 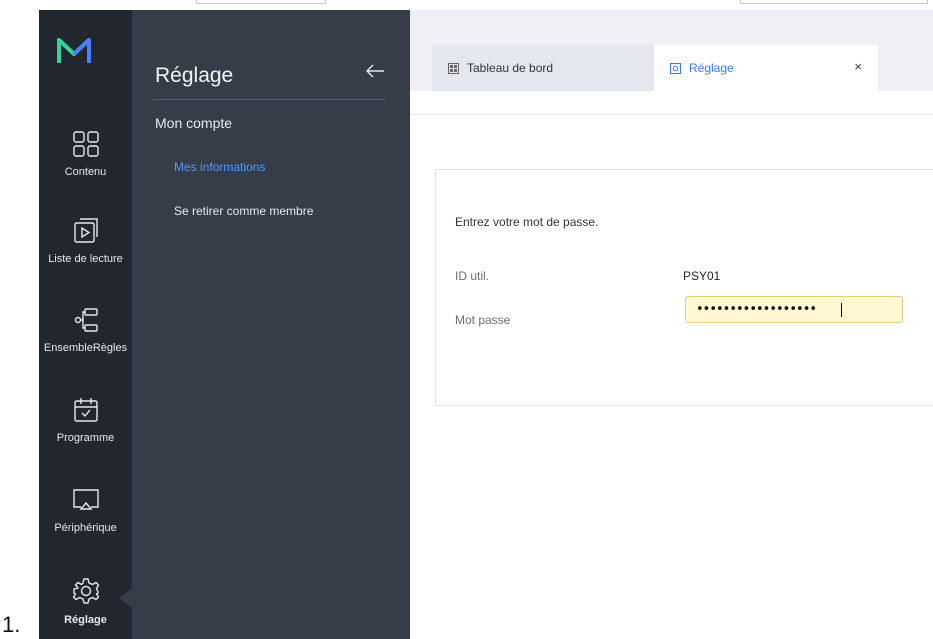 What do you see at coordinates (86, 320) in the screenshot?
I see `ruleset-icon` at bounding box center [86, 320].